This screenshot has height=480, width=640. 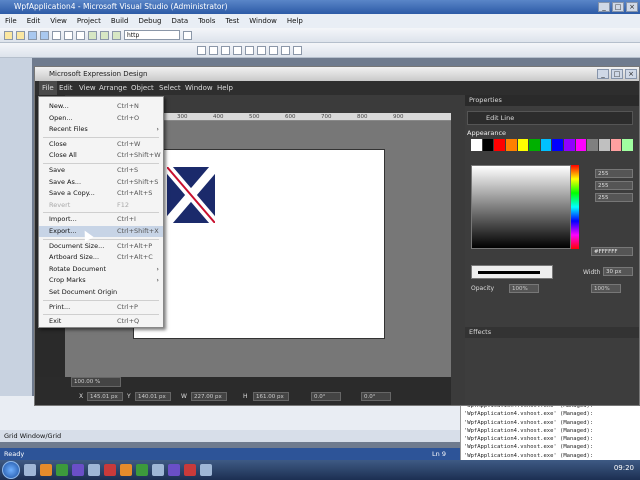 I want to click on file-menu-item: Set Document Origin, so click(x=101, y=292).